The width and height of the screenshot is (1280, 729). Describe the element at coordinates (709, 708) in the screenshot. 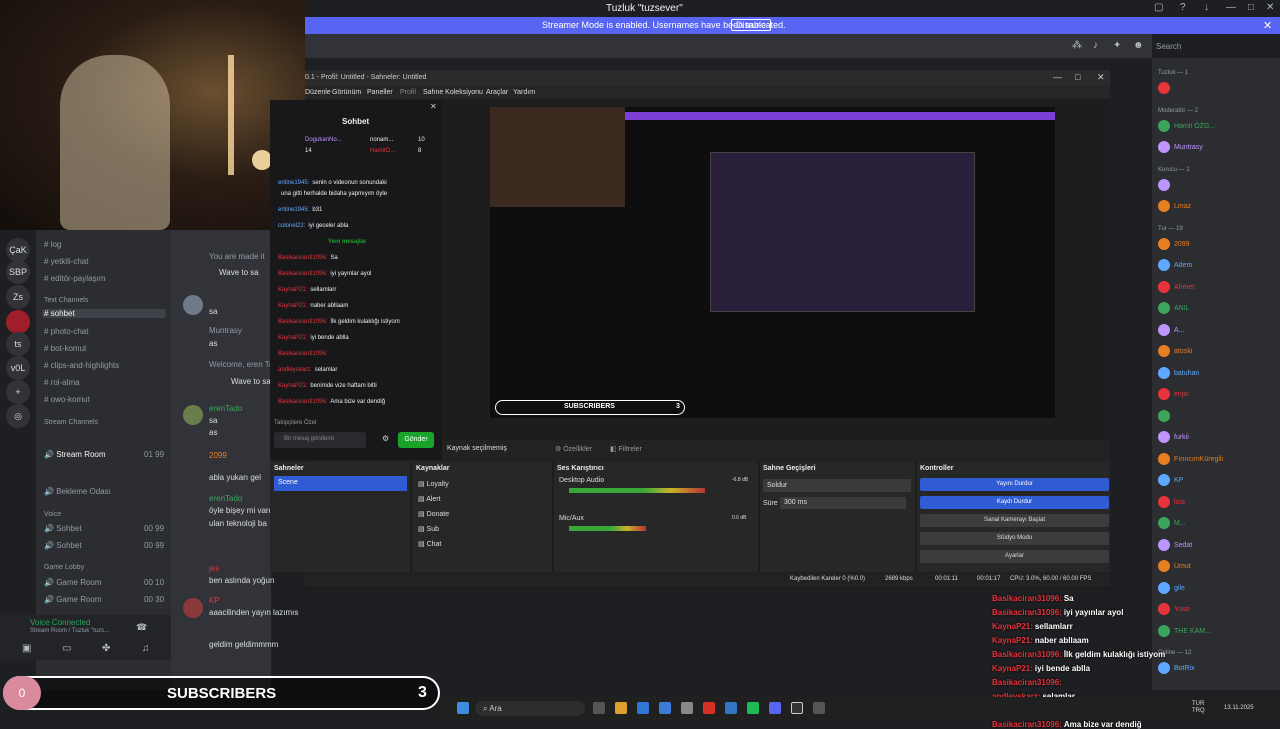

I see `chrome-icon` at that location.